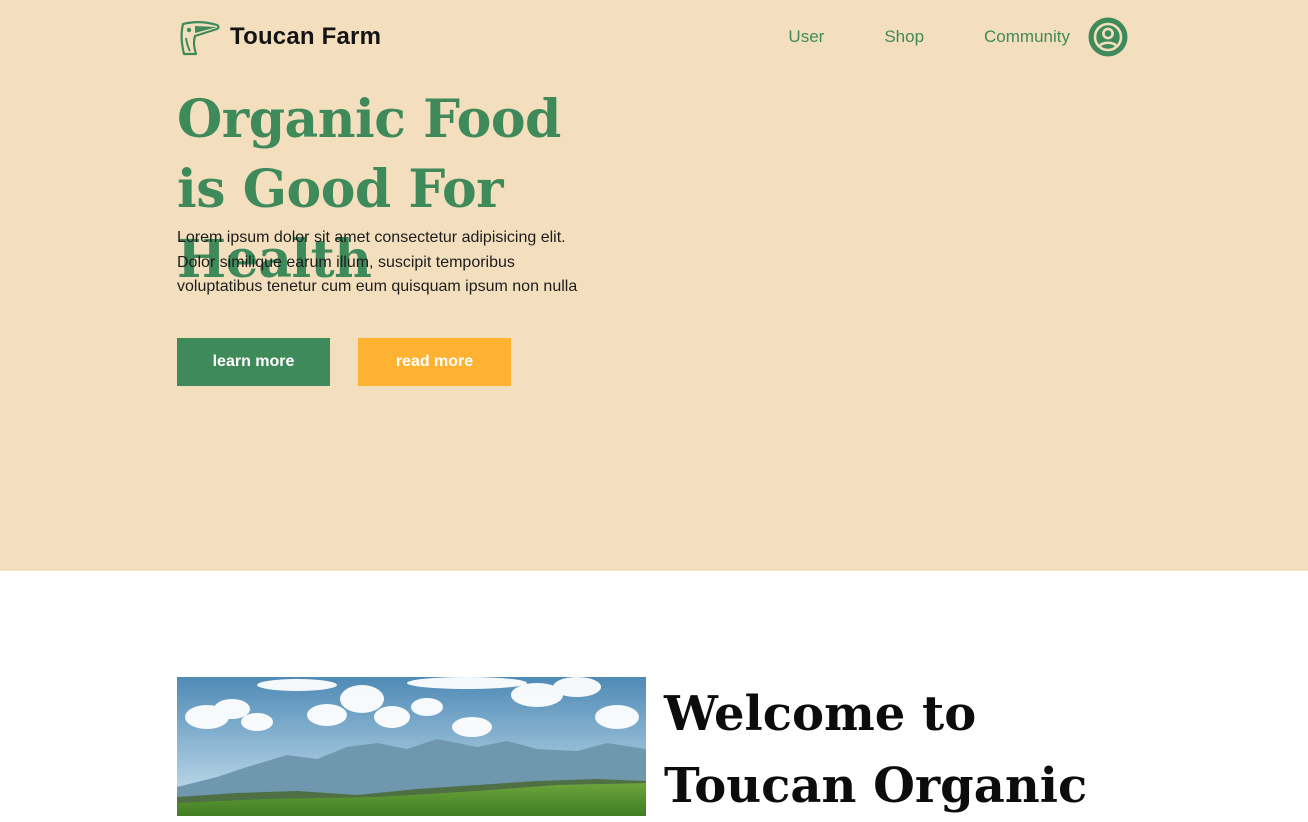 The image size is (1308, 822). Describe the element at coordinates (904, 37) in the screenshot. I see `nav-link-shop: Shop` at that location.